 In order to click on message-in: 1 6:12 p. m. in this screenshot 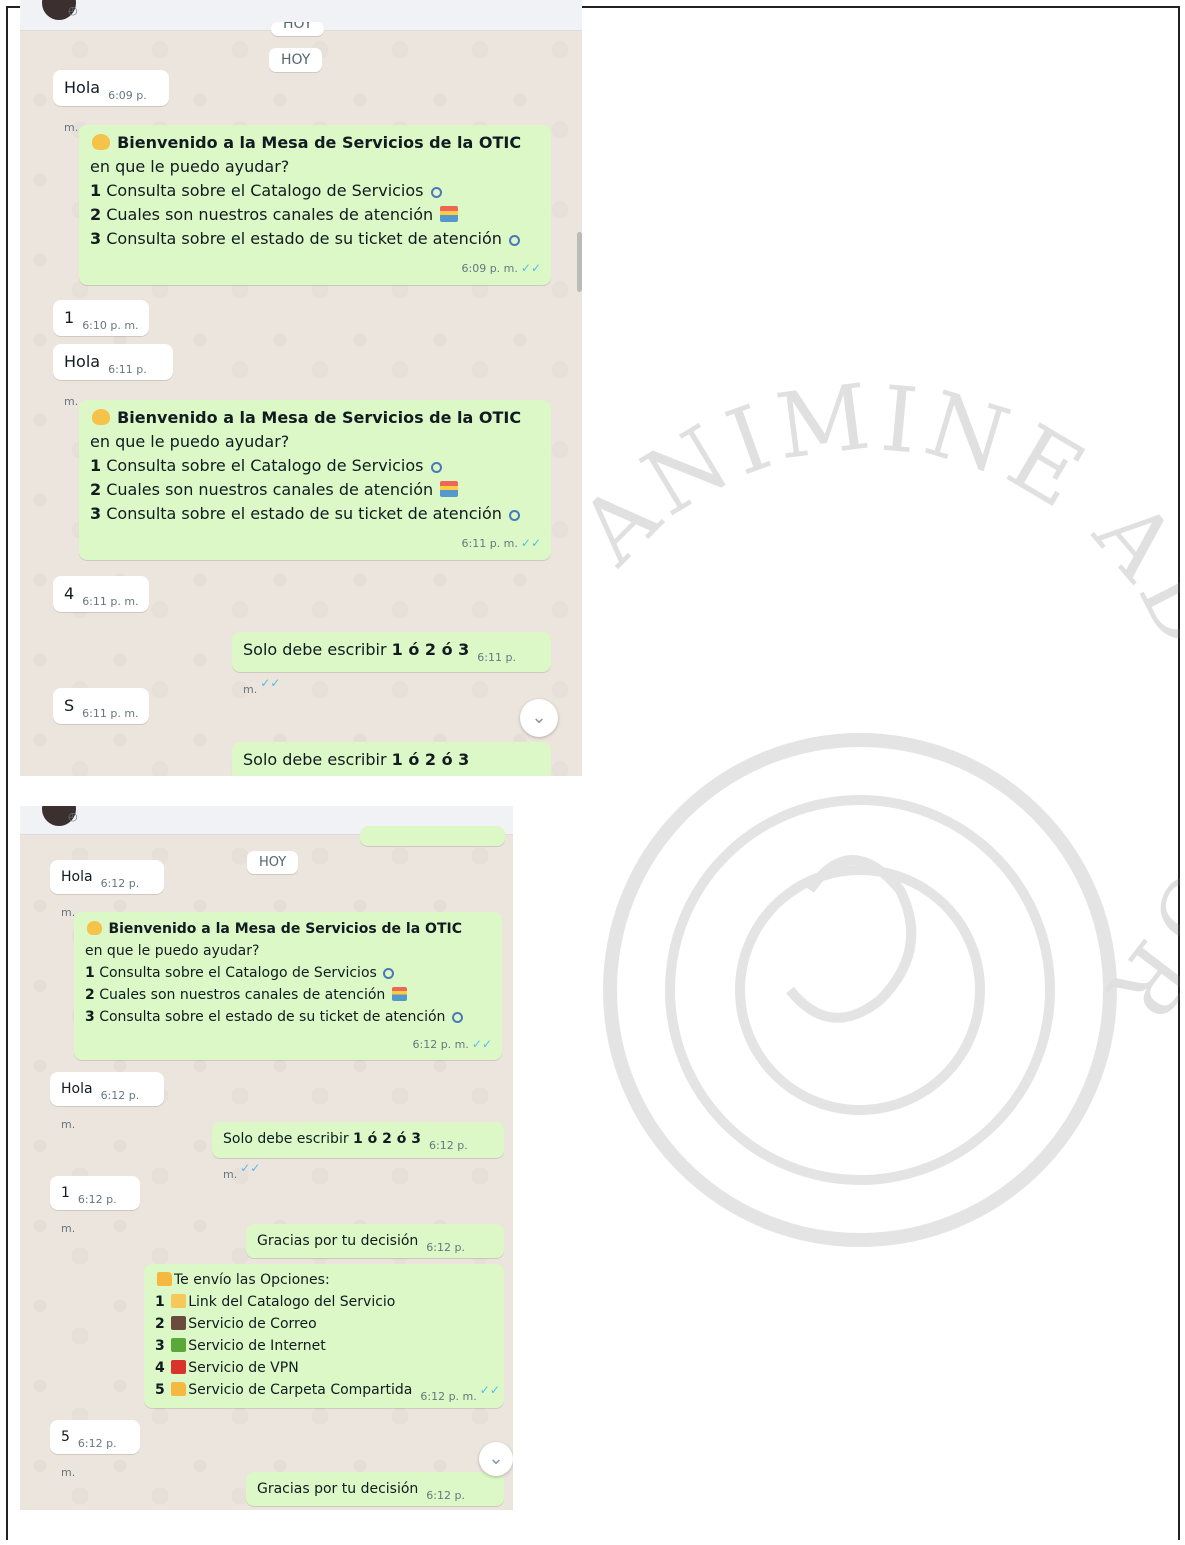, I will do `click(95, 1205)`.